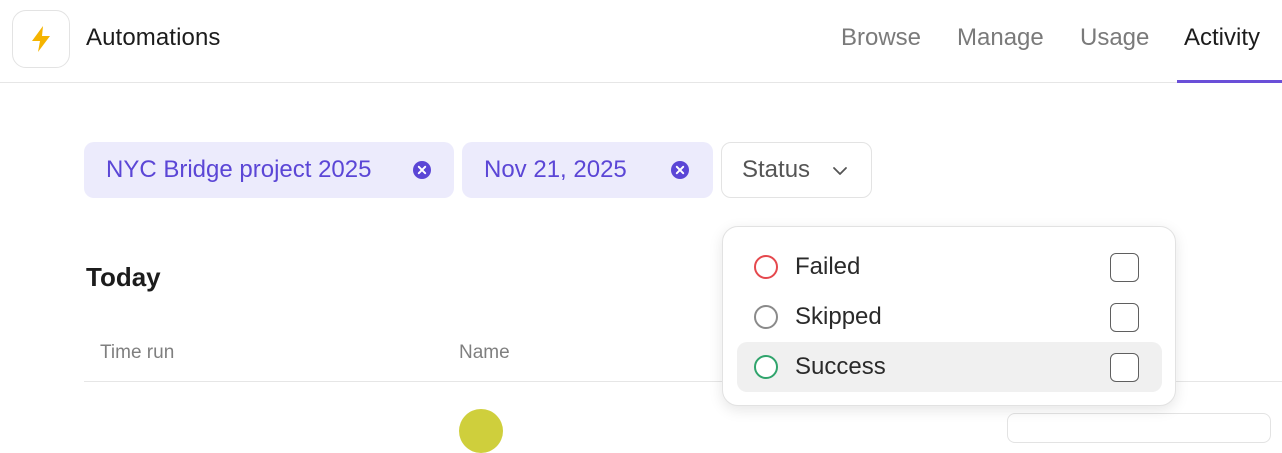 The height and width of the screenshot is (453, 1282). Describe the element at coordinates (949, 367) in the screenshot. I see `status-option-success: Success` at that location.